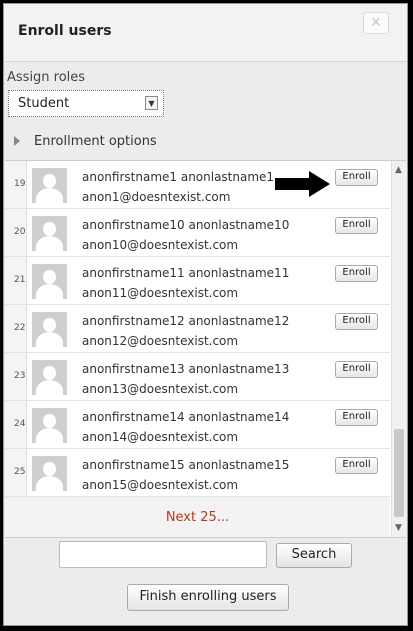 This screenshot has height=631, width=413. I want to click on user-name: anonfirstname12 anonlastname12, so click(186, 321).